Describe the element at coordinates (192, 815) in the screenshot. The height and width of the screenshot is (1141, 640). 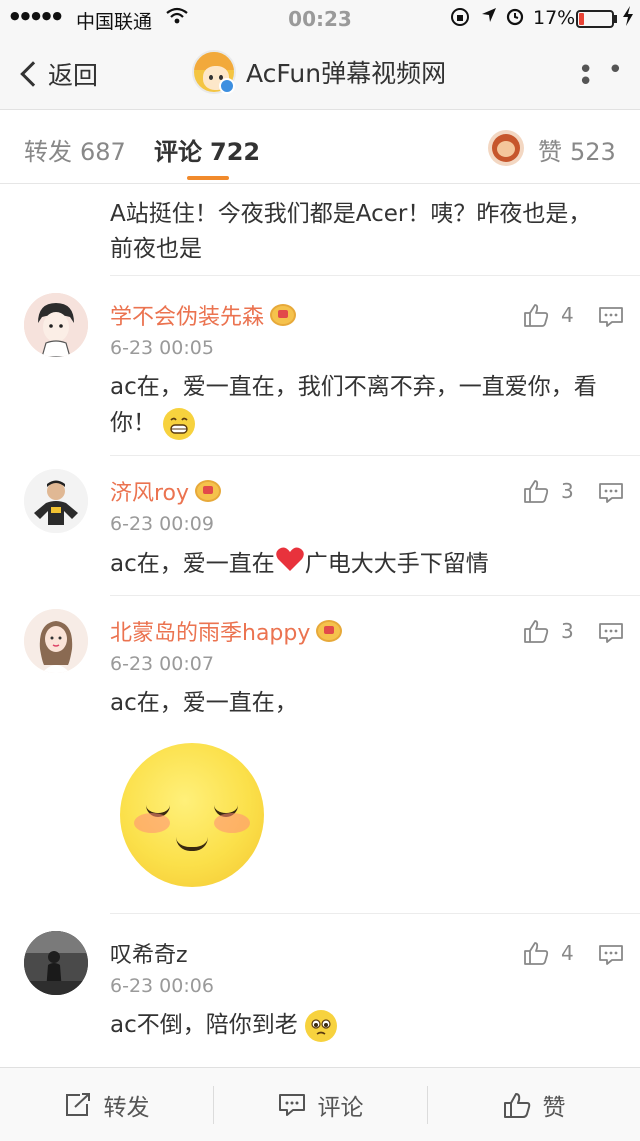
I see `shy-blush-sticker-image` at that location.